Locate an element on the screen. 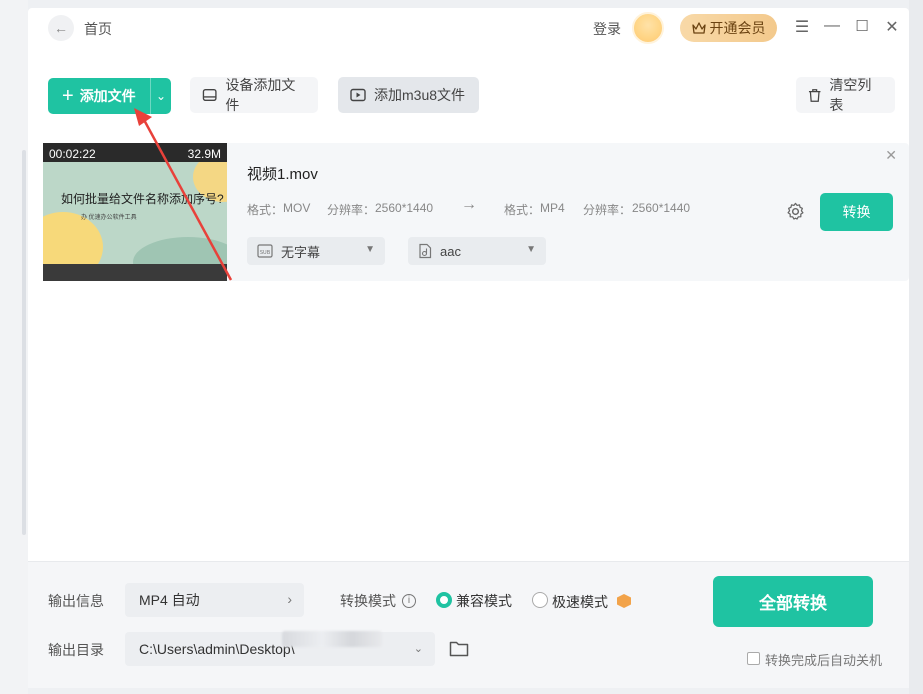  compatible-mode-radio is located at coordinates (444, 600).